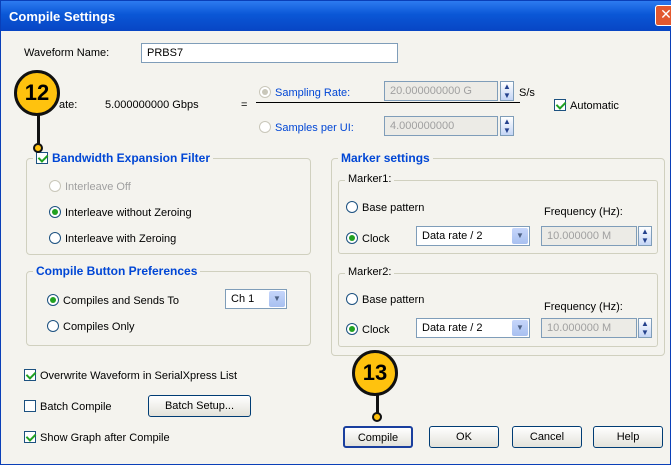  Describe the element at coordinates (117, 271) in the screenshot. I see `compile-preferences-title: Compile Button Preferences` at that location.